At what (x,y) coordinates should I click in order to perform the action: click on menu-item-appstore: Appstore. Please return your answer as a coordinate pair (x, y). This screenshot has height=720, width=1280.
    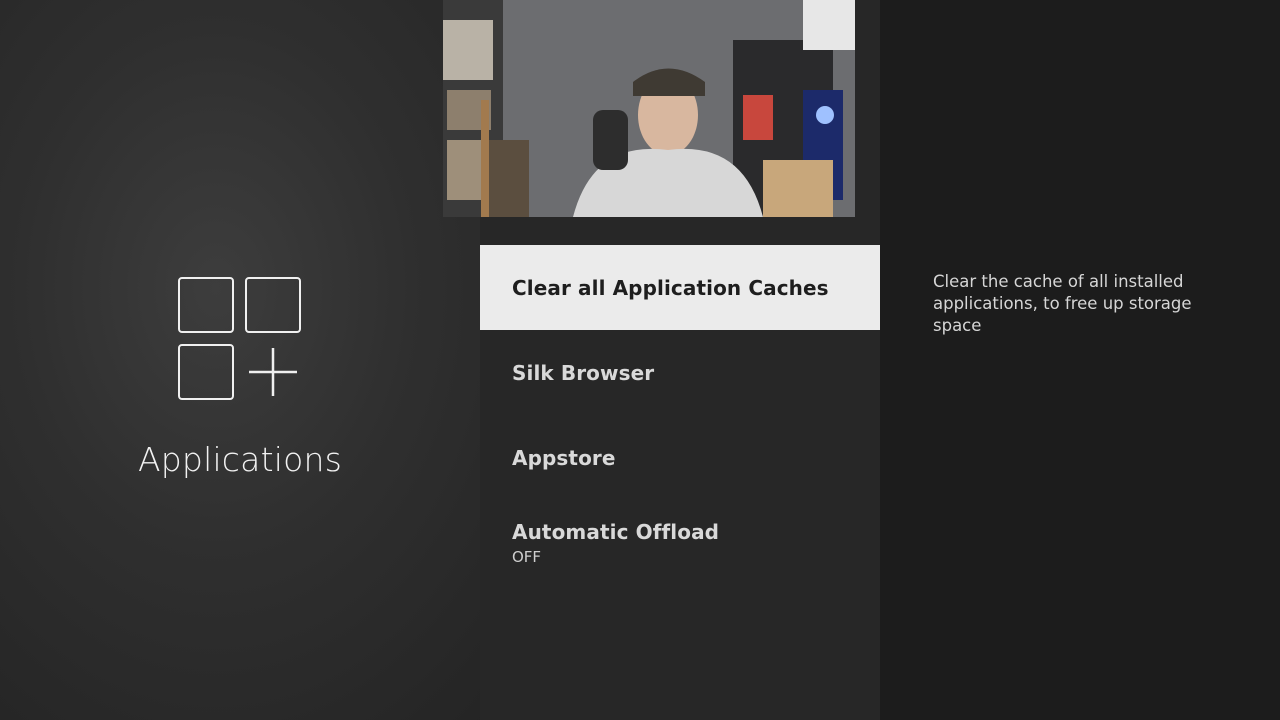
    Looking at the image, I should click on (680, 457).